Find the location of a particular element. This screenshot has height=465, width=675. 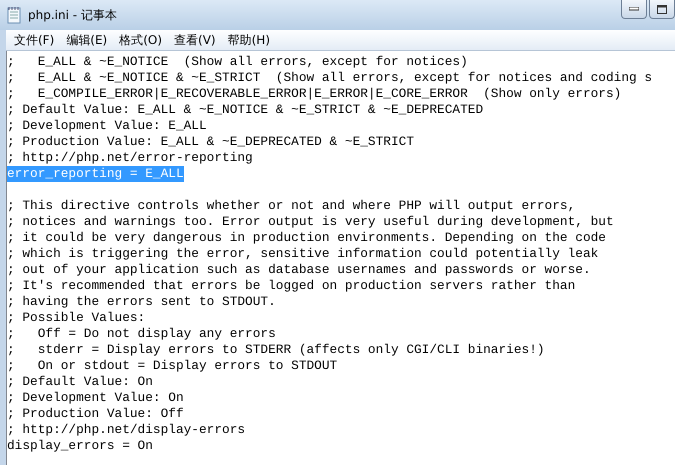

window-title: php.ini - 记事本 is located at coordinates (72, 15).